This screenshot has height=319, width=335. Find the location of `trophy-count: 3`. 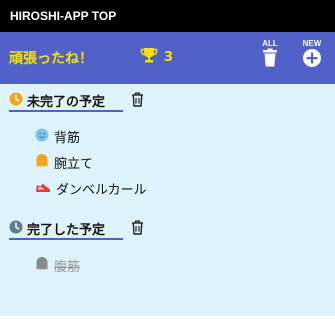

trophy-count: 3 is located at coordinates (169, 57).